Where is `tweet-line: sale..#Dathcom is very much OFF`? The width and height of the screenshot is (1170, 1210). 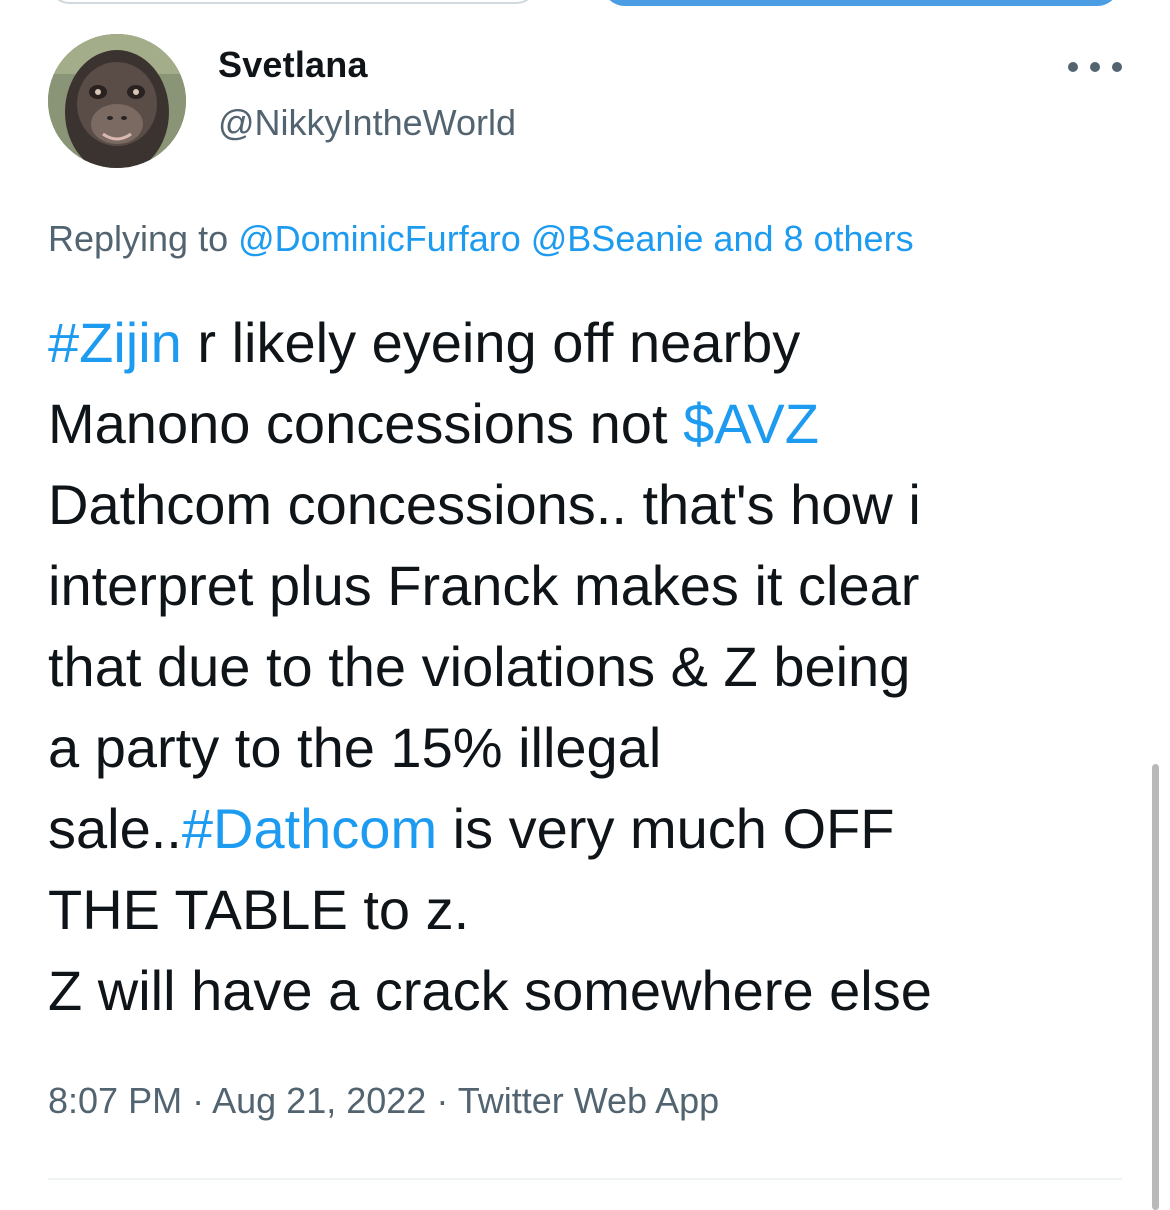 tweet-line: sale..#Dathcom is very much OFF is located at coordinates (593, 828).